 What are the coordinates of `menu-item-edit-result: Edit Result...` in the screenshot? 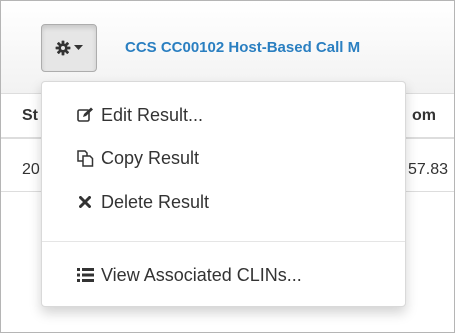 It's located at (223, 115).